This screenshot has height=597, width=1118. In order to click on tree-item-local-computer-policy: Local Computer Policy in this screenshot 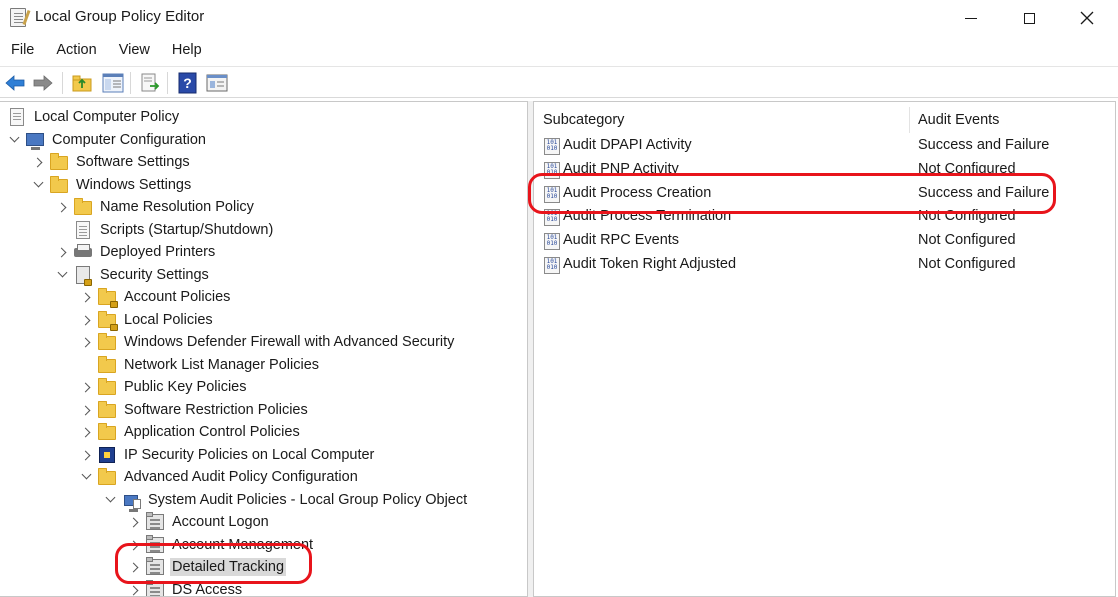, I will do `click(94, 117)`.